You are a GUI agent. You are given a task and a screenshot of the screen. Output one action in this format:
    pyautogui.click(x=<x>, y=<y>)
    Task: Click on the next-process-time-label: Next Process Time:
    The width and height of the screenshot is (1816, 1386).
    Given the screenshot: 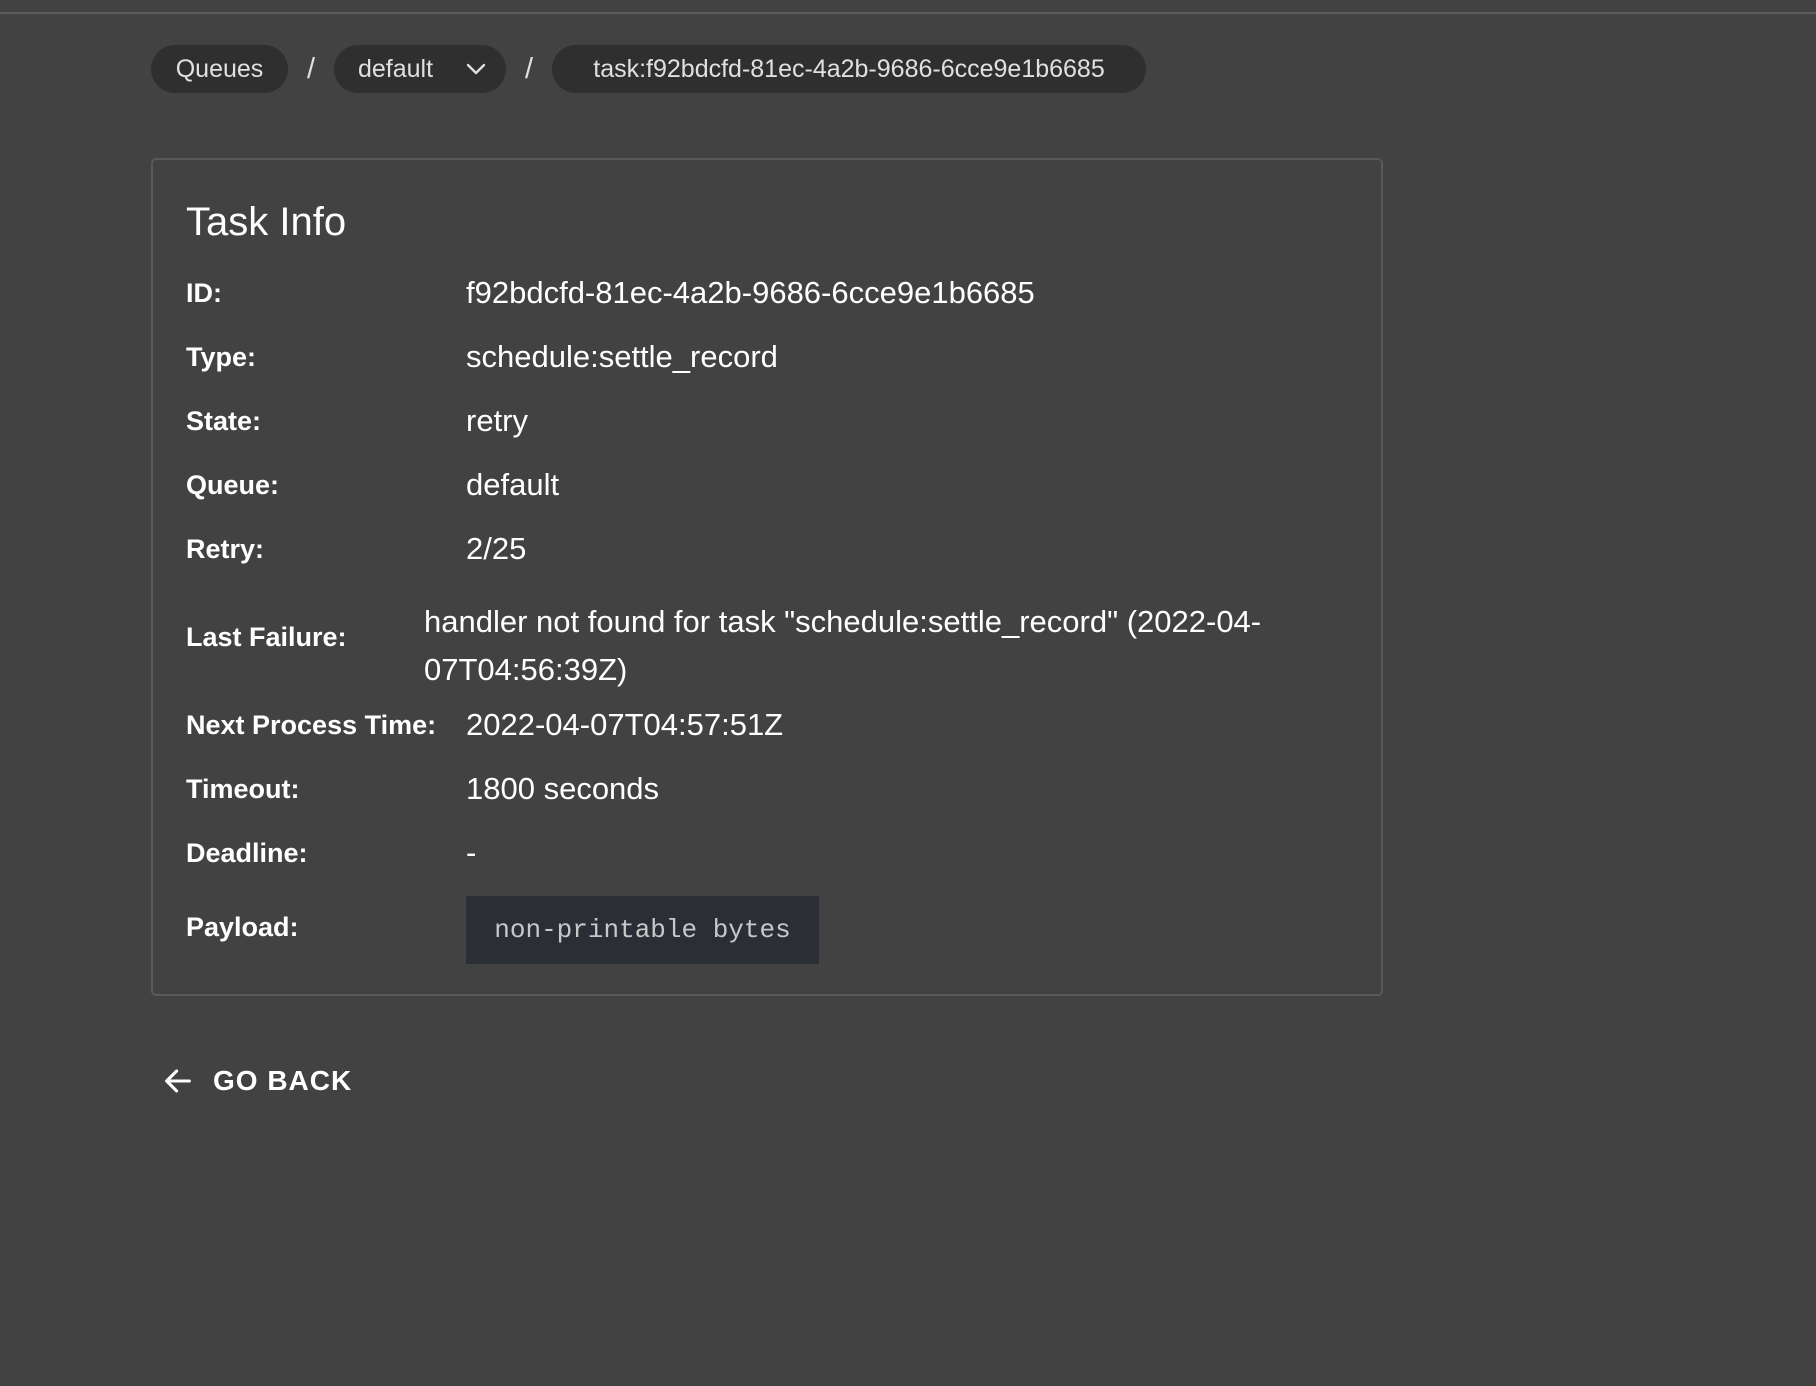 What is the action you would take?
    pyautogui.click(x=311, y=725)
    